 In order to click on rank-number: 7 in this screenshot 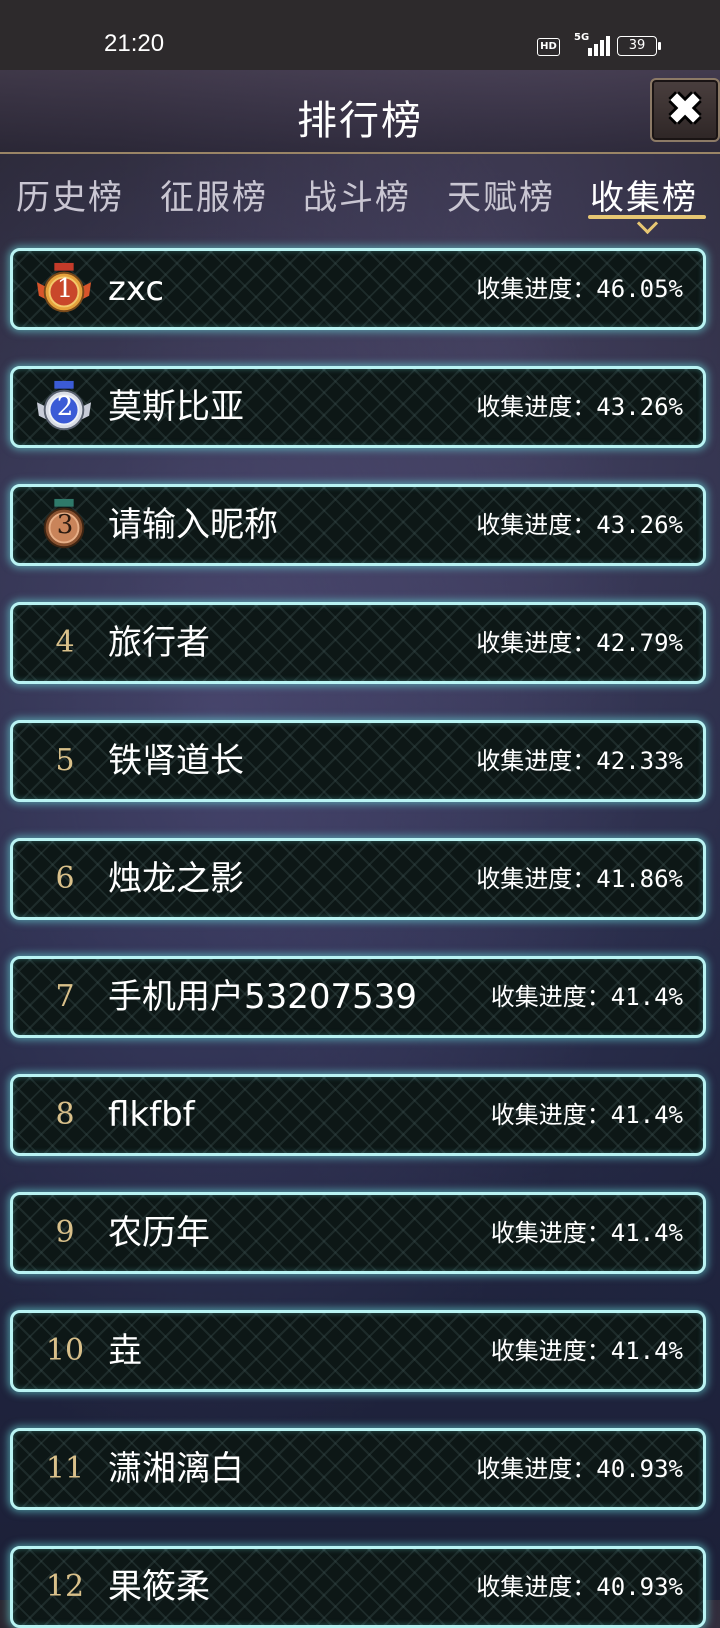, I will do `click(65, 996)`.